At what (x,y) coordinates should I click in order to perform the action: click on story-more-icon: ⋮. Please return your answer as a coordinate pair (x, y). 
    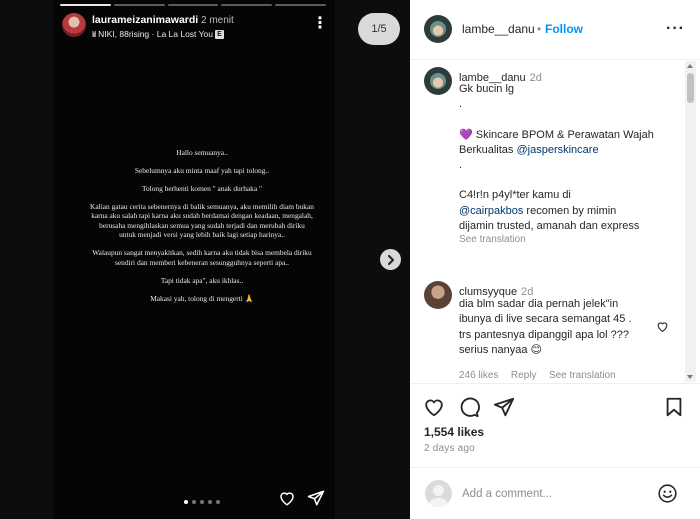
    Looking at the image, I should click on (320, 25).